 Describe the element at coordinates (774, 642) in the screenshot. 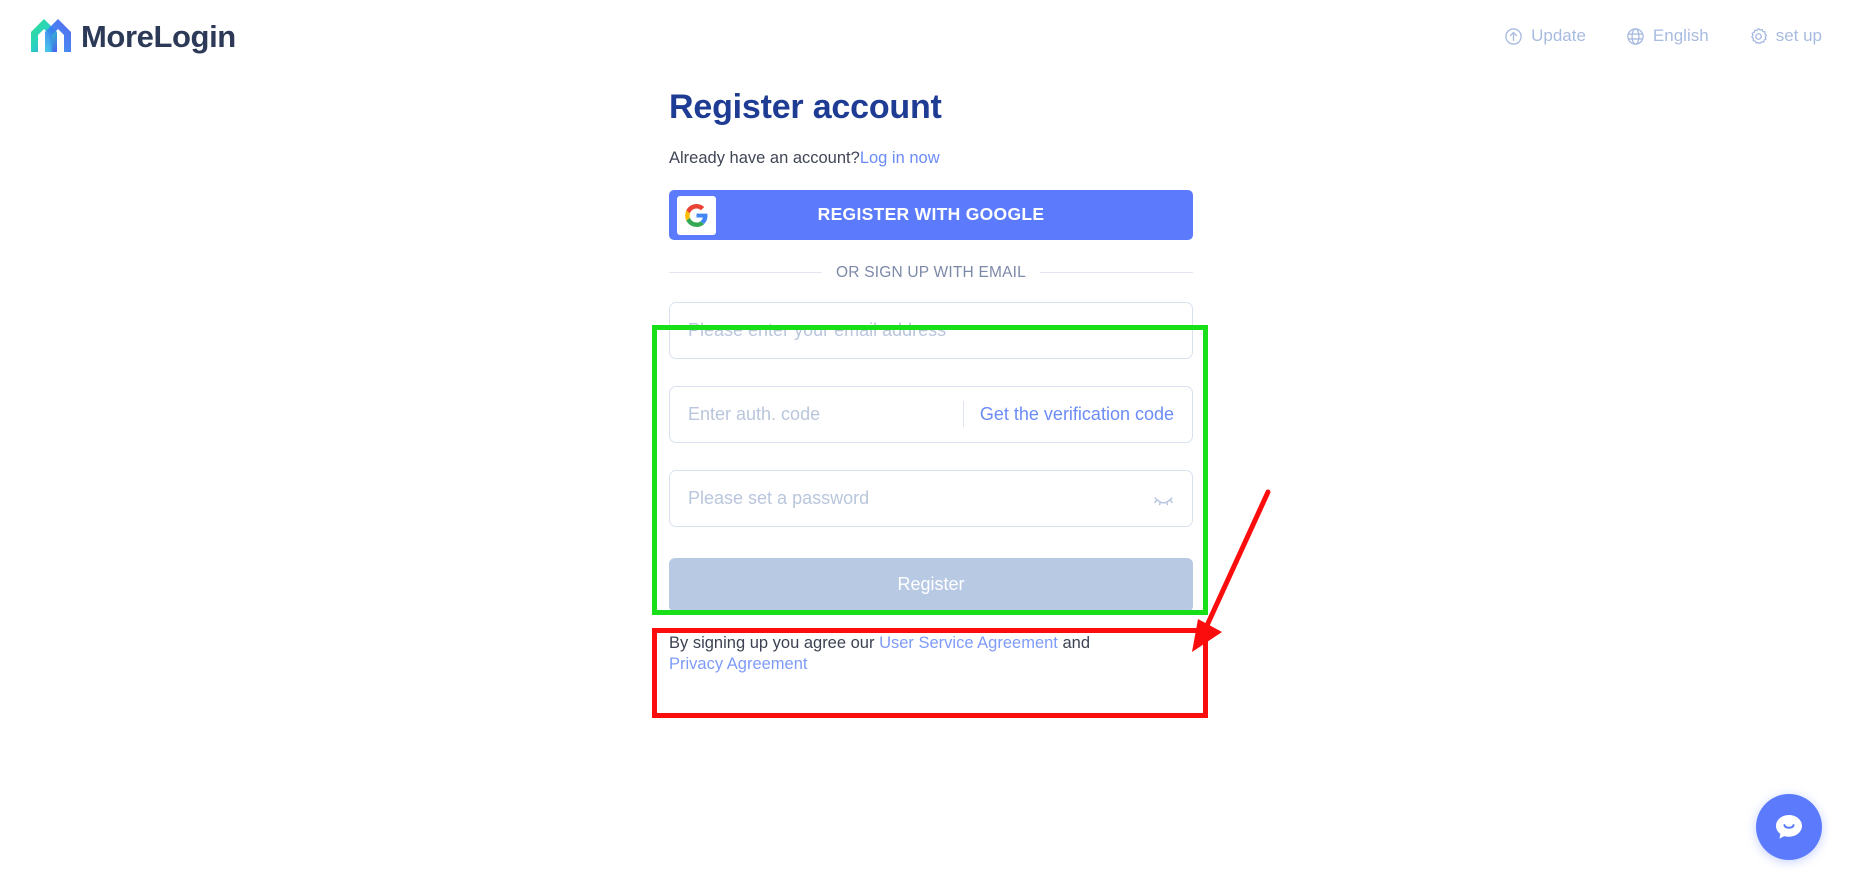

I see `agreement-prefix: By signing up you agree our` at that location.